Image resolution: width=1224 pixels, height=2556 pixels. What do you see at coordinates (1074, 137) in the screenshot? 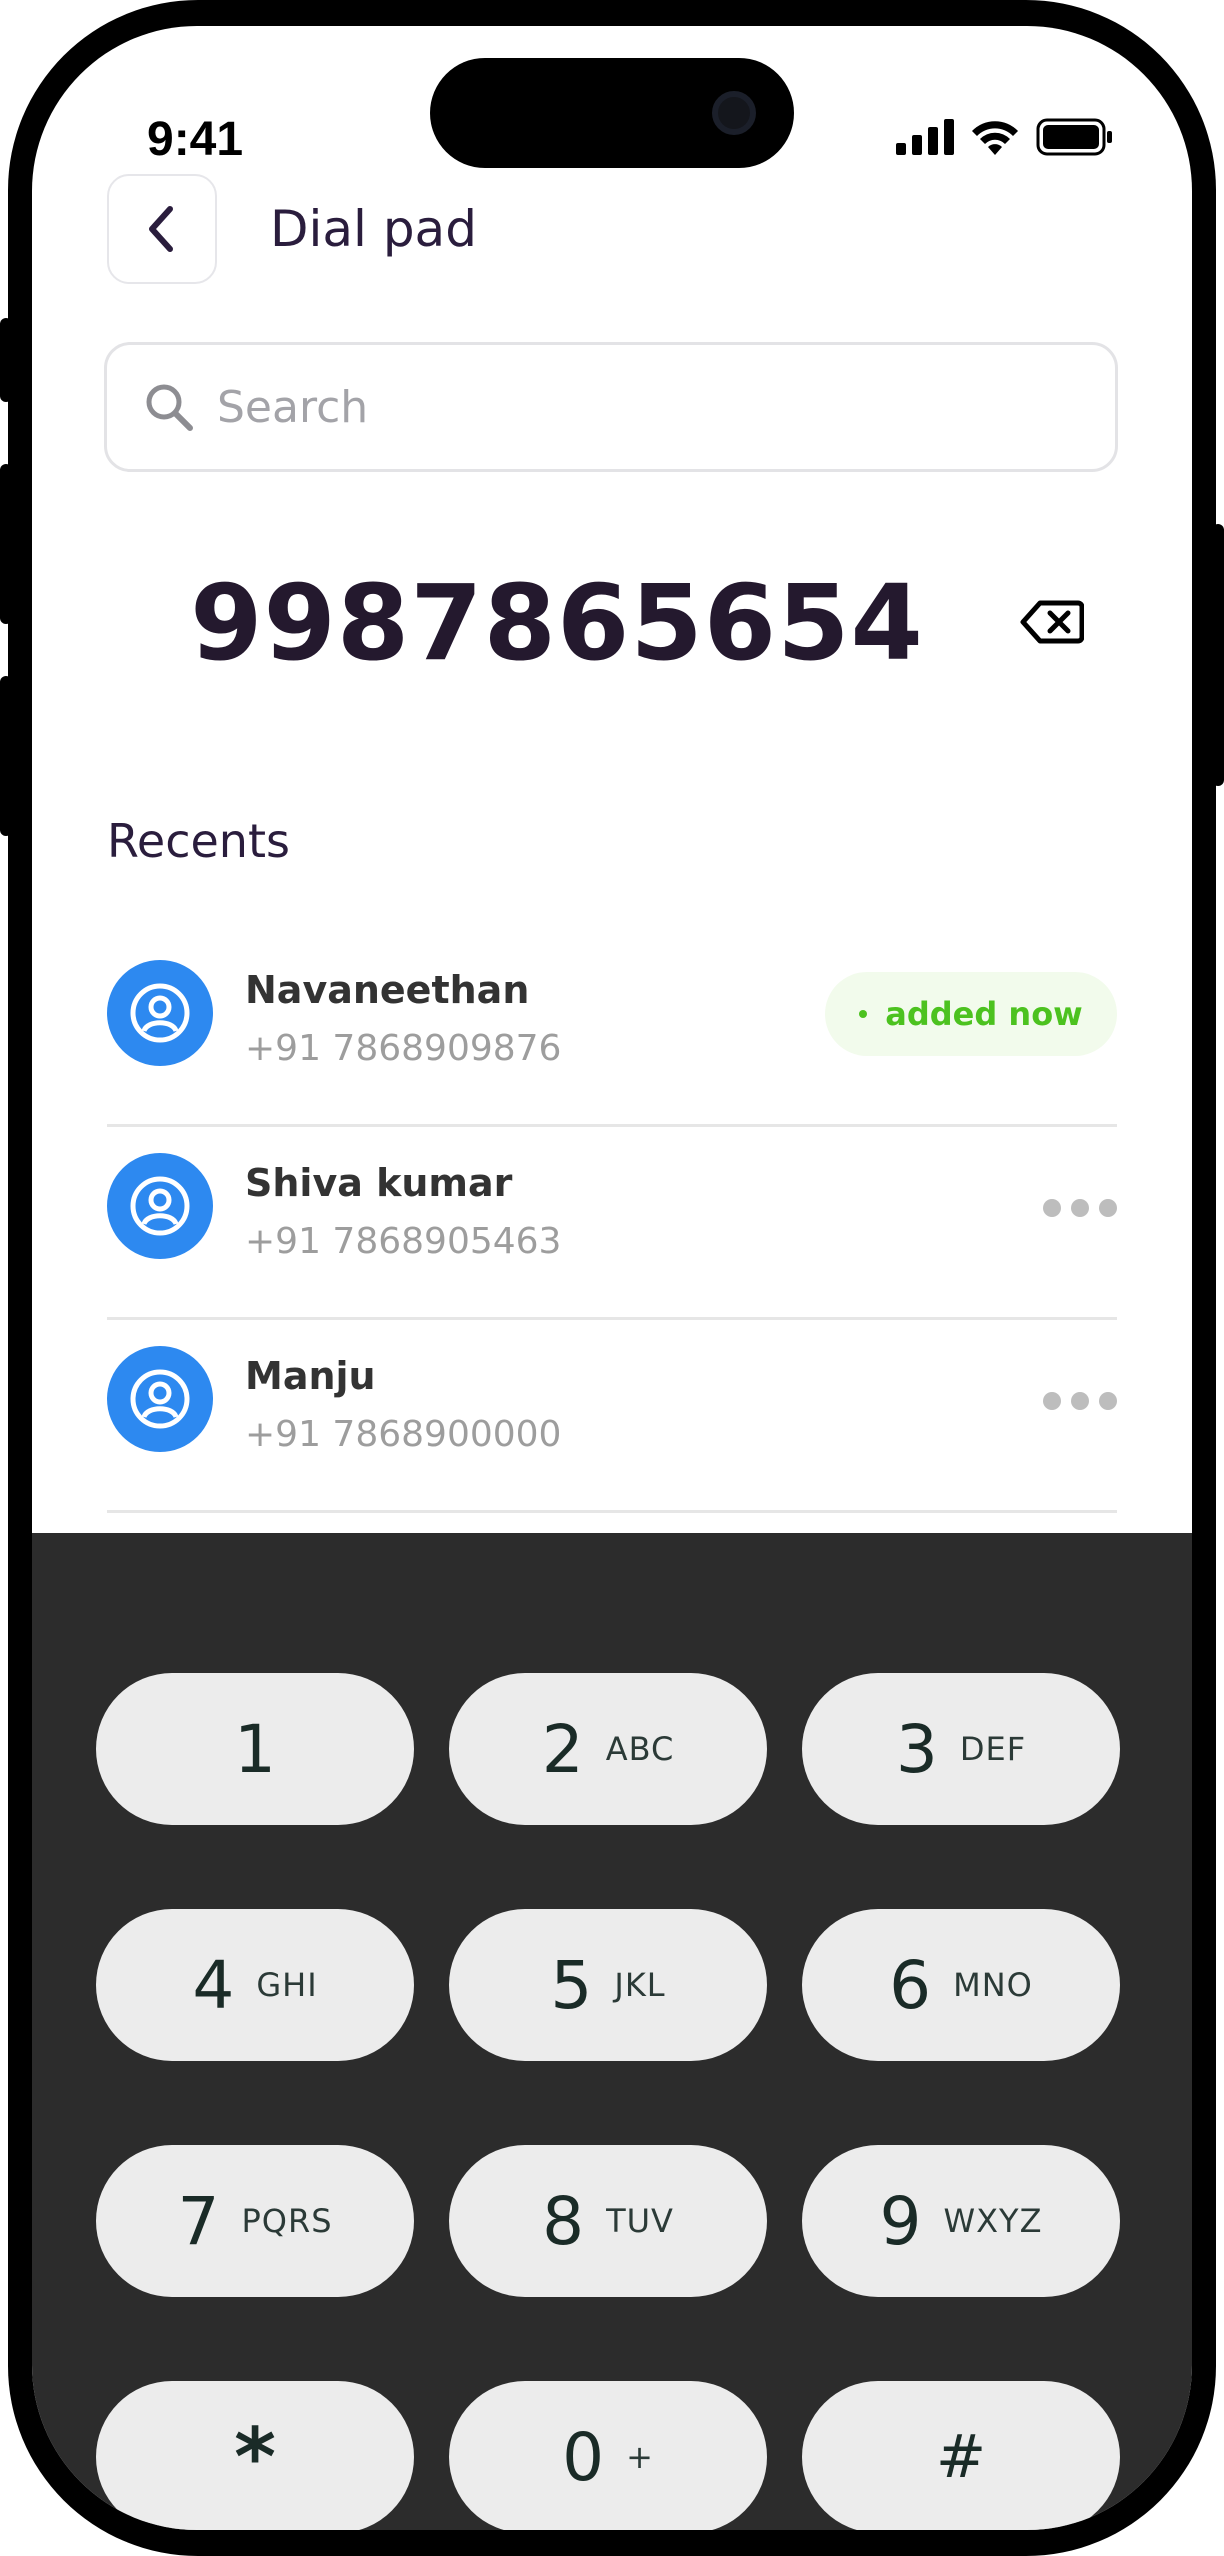
I see `battery-icon` at bounding box center [1074, 137].